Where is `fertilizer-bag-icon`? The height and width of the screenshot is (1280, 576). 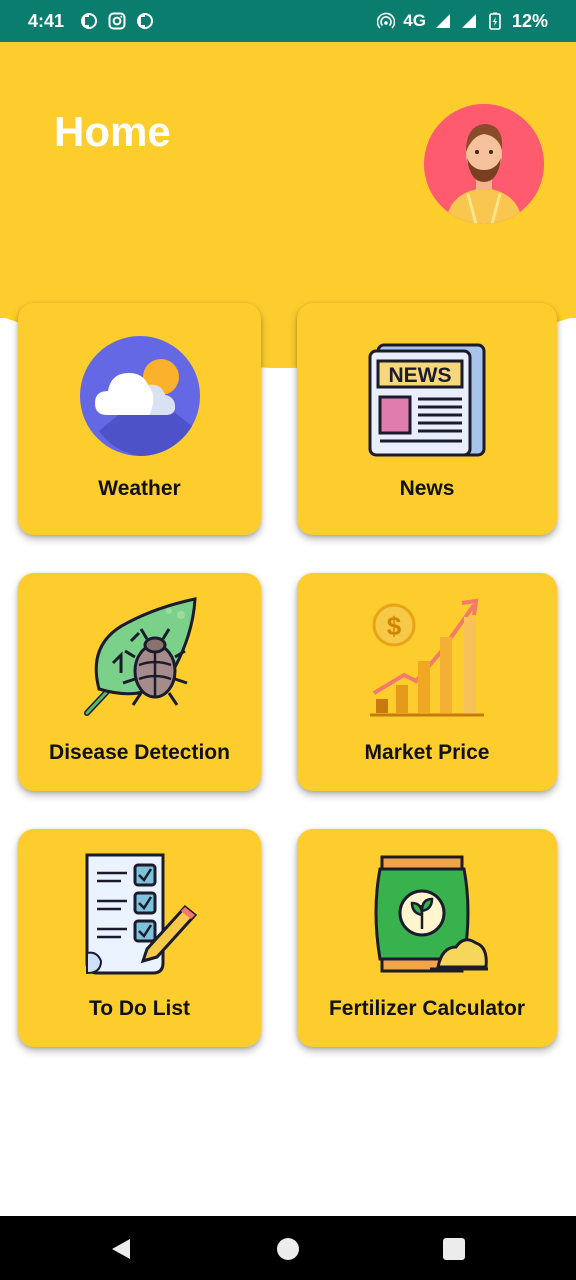
fertilizer-bag-icon is located at coordinates (431, 914).